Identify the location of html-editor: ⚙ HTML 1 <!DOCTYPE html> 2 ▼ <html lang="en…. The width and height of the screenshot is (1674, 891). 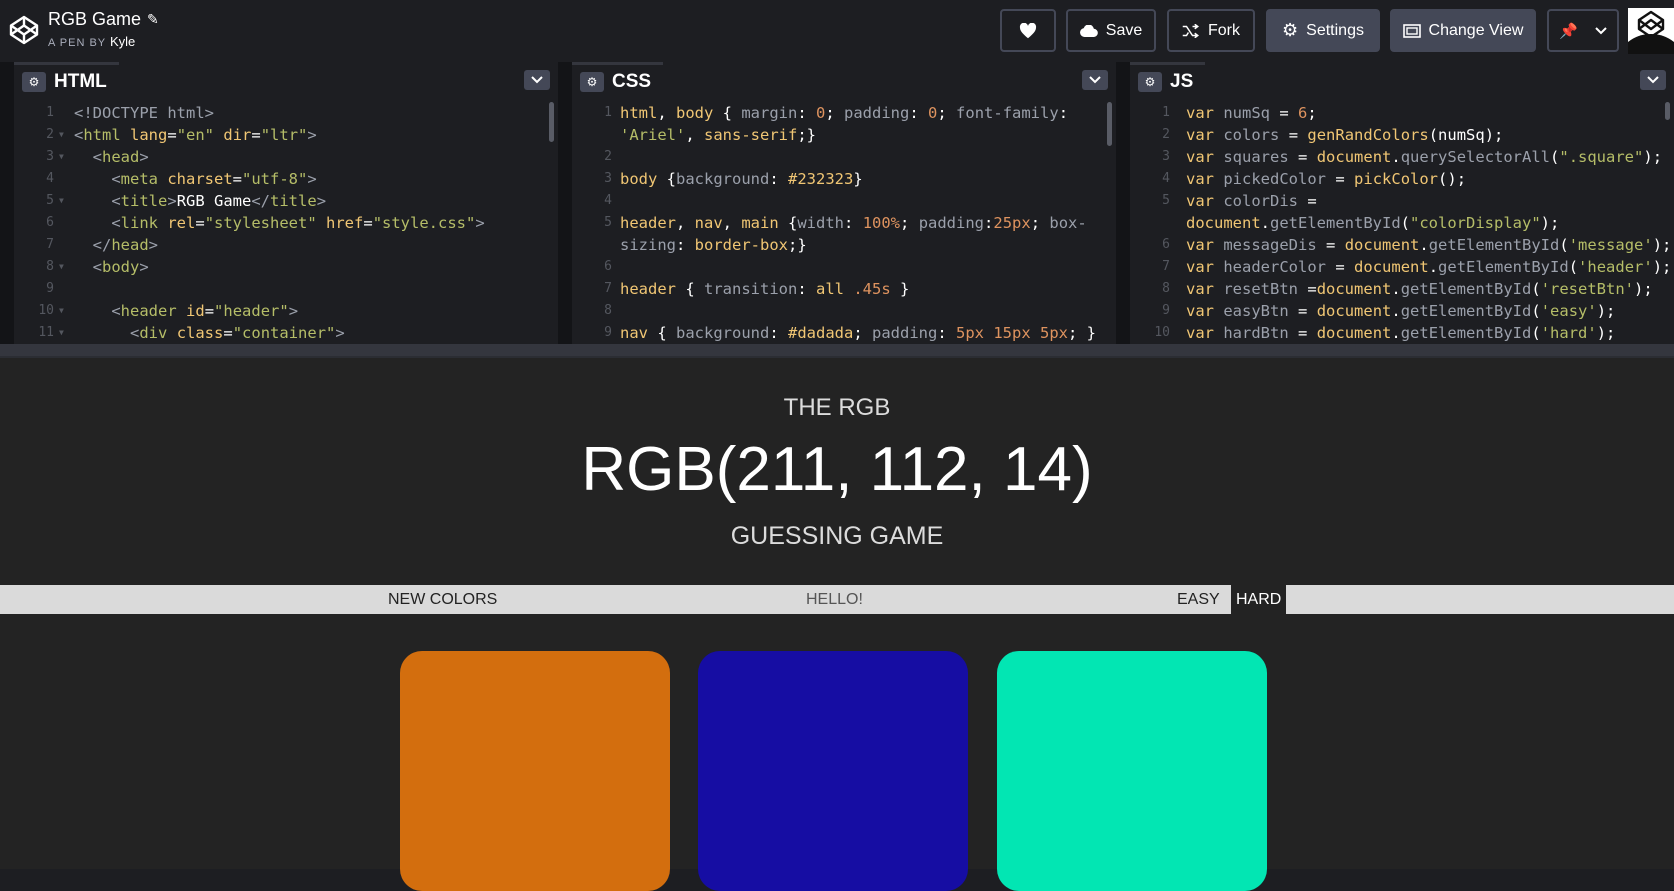
(286, 203).